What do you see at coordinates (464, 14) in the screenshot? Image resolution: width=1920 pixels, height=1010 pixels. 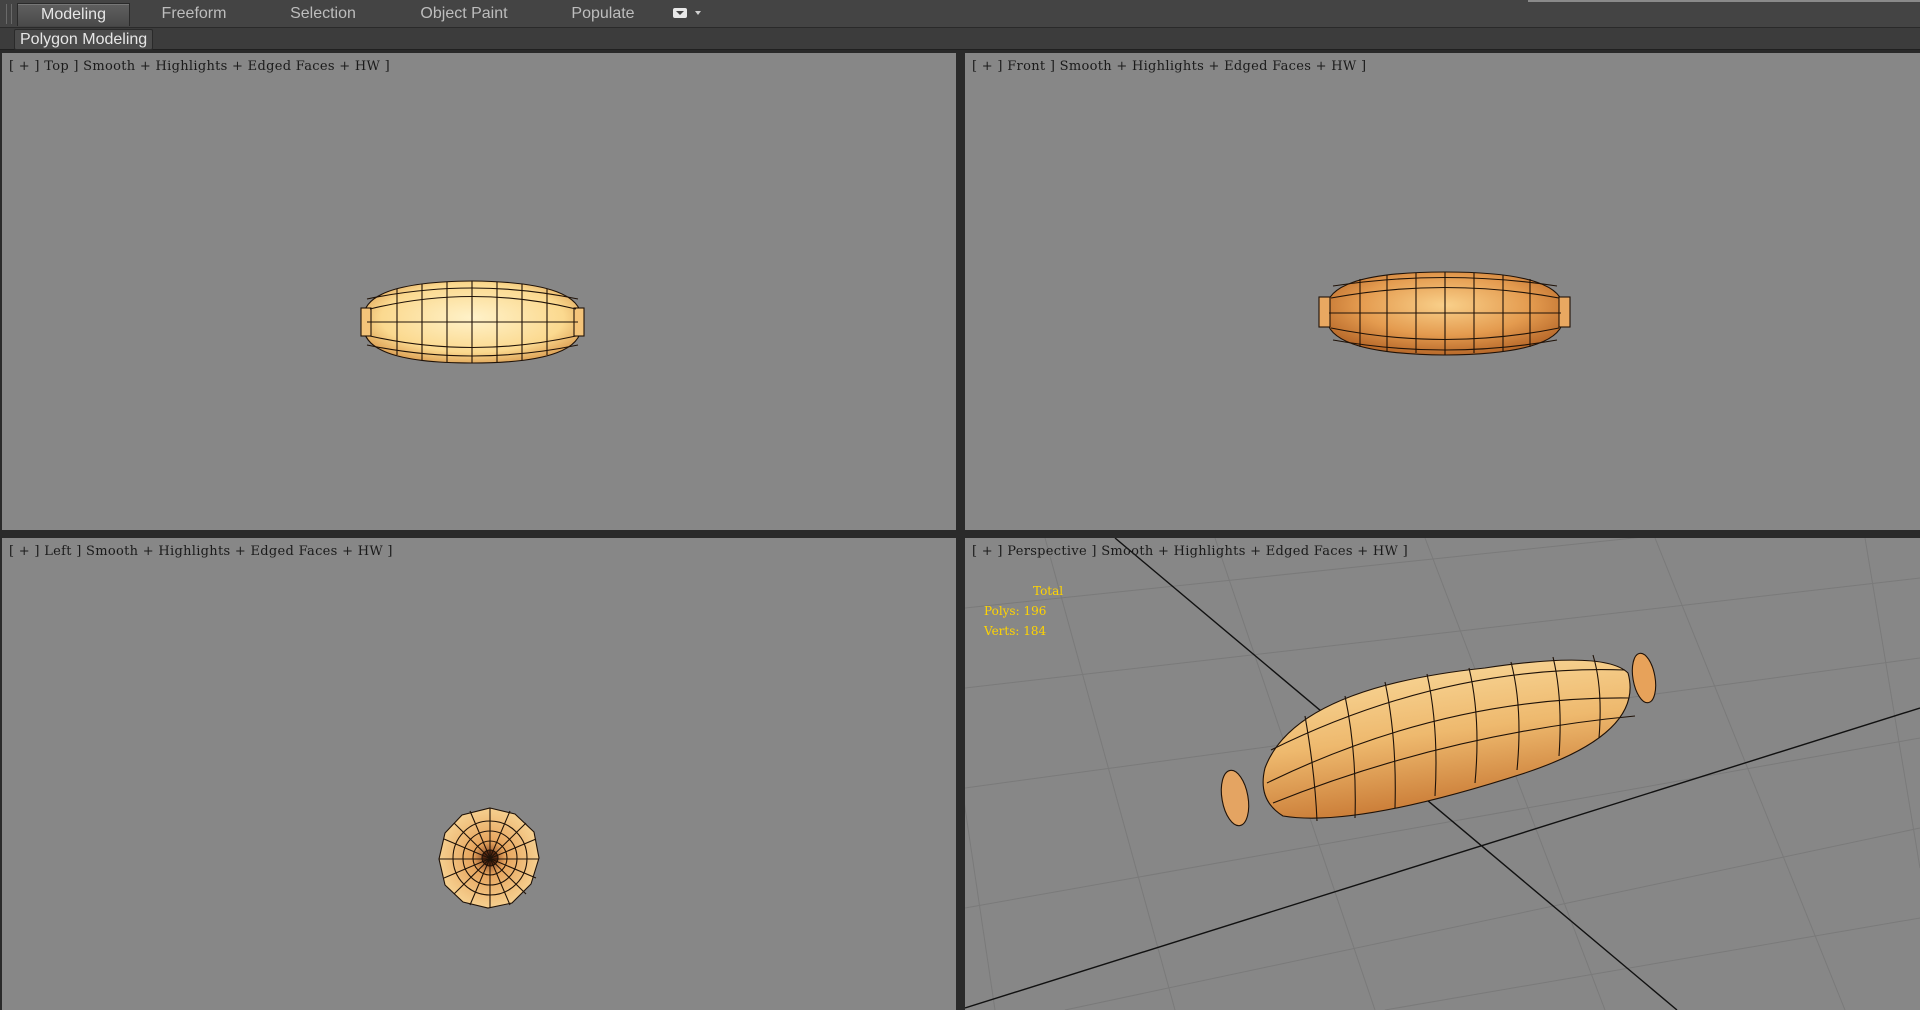 I see `tab-object-paint: Object Paint` at bounding box center [464, 14].